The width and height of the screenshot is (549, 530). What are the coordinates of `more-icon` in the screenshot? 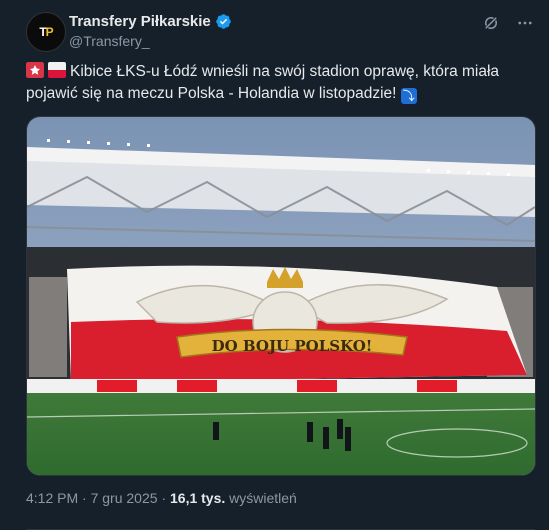 It's located at (525, 23).